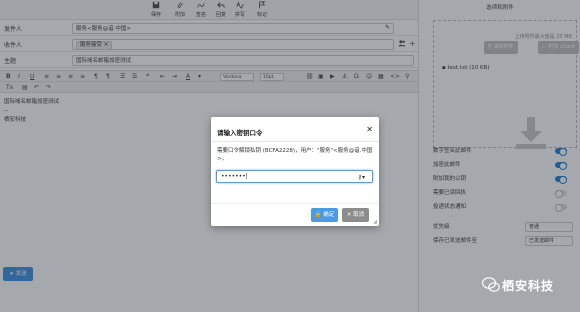  I want to click on wechat-icon, so click(491, 284).